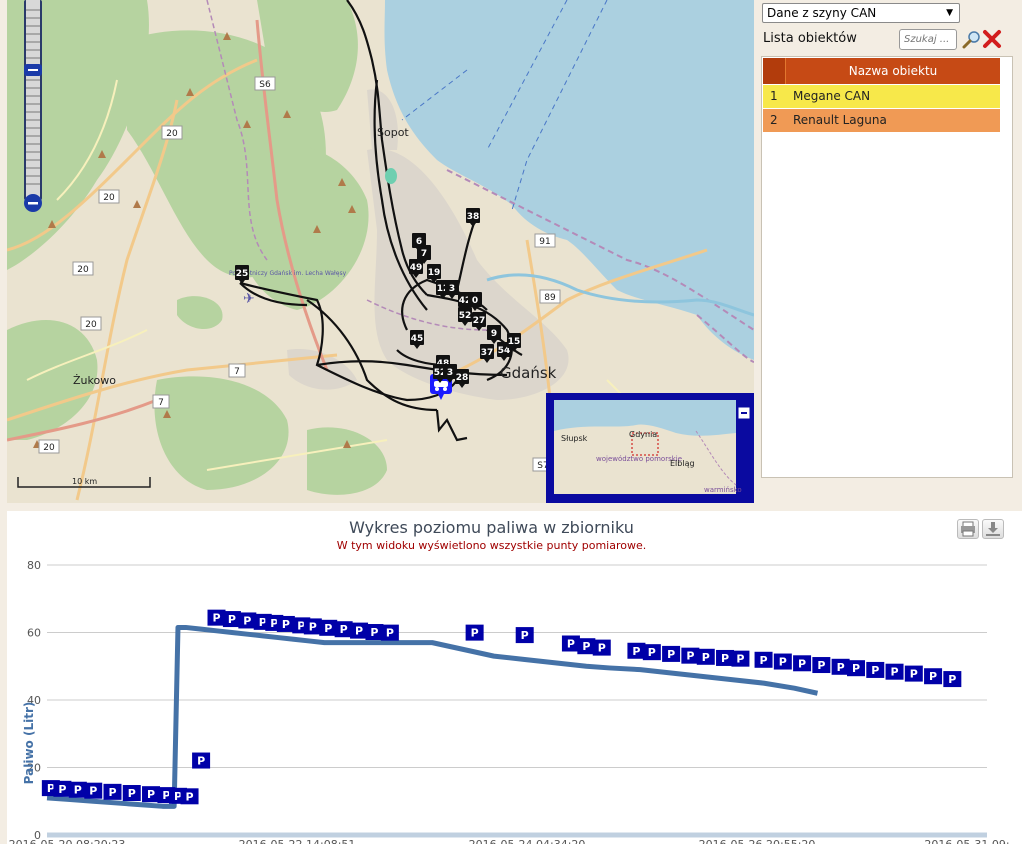 Image resolution: width=1022 pixels, height=844 pixels. What do you see at coordinates (491, 527) in the screenshot?
I see `chart-title: Wykres poziomu paliwa w zbiorniku` at bounding box center [491, 527].